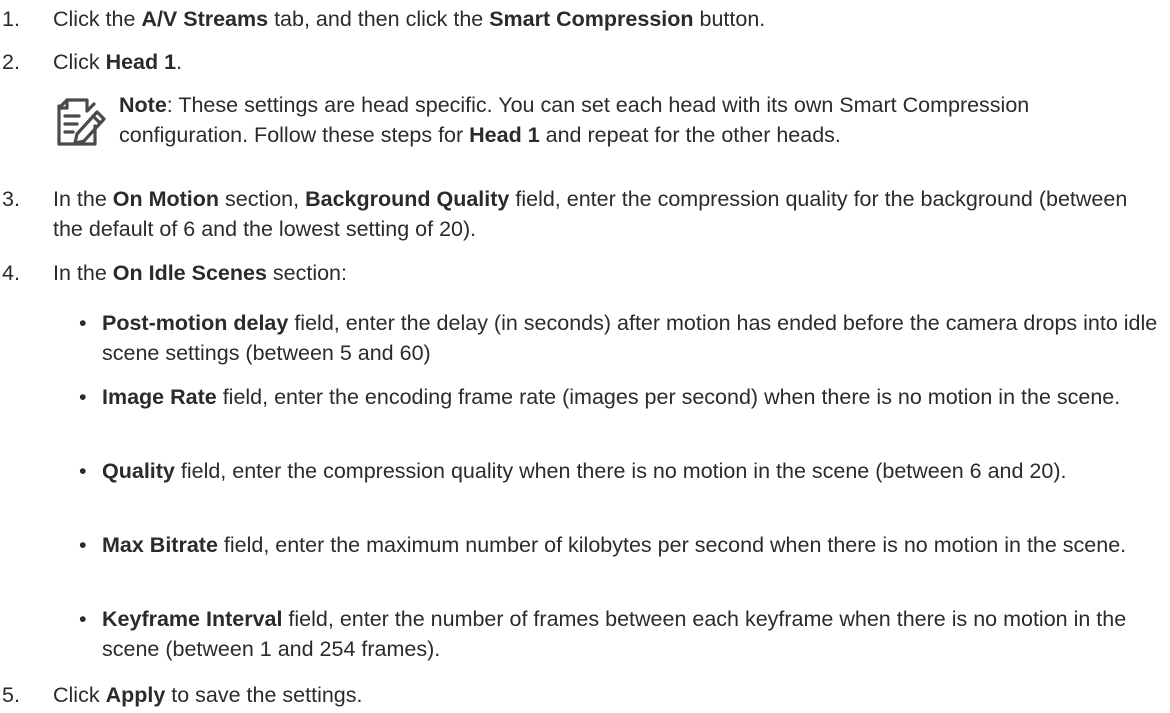  I want to click on ui-term: Background Quality, so click(407, 199).